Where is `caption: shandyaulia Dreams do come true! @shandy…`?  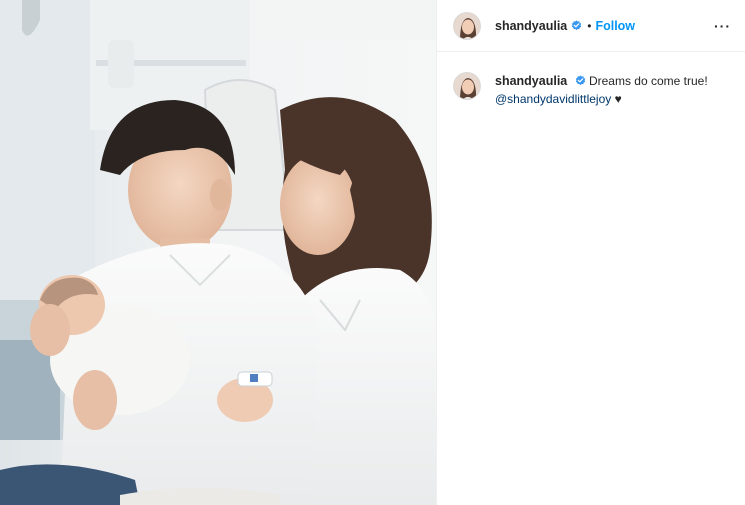 caption: shandyaulia Dreams do come true! @shandy… is located at coordinates (591, 80).